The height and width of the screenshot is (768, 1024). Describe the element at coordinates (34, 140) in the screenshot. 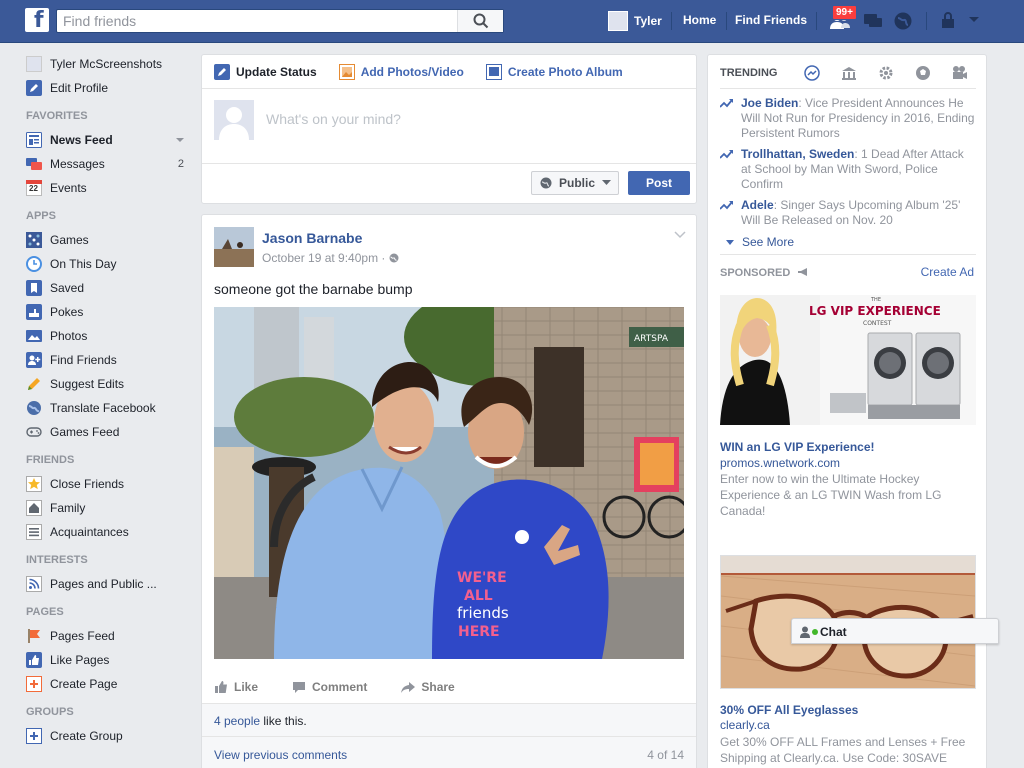

I see `news-feed-icon` at that location.